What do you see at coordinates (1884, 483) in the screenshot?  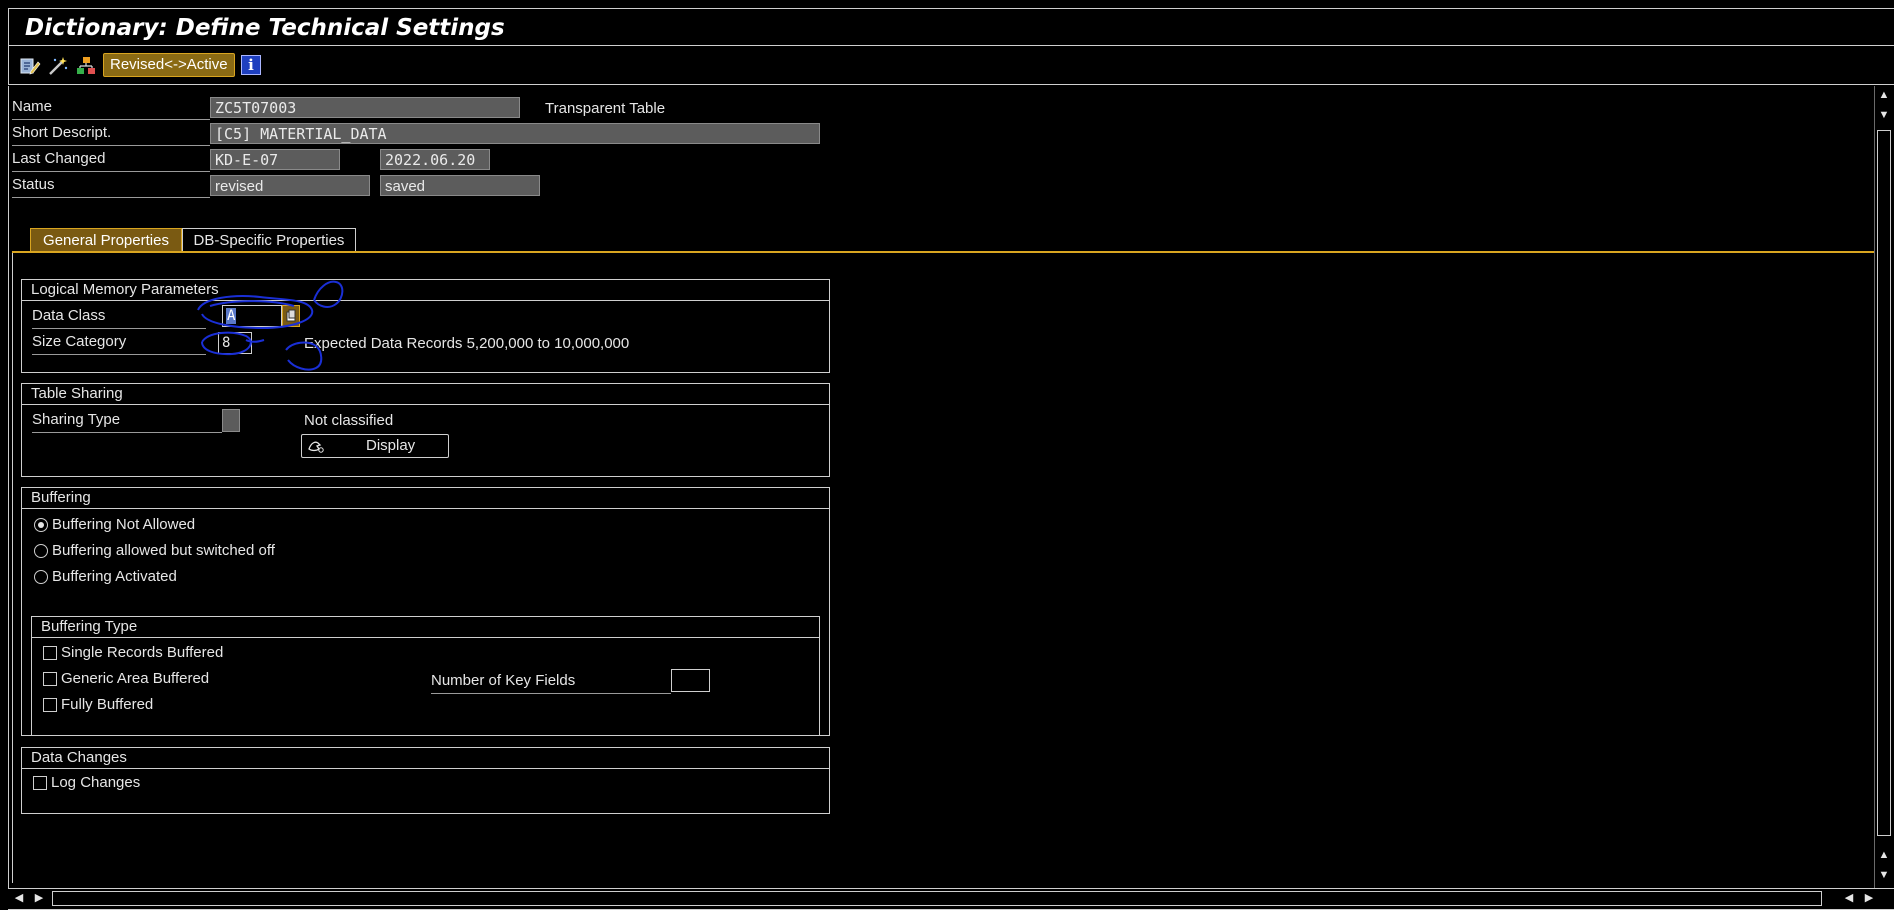 I see `scroll-thumb` at bounding box center [1884, 483].